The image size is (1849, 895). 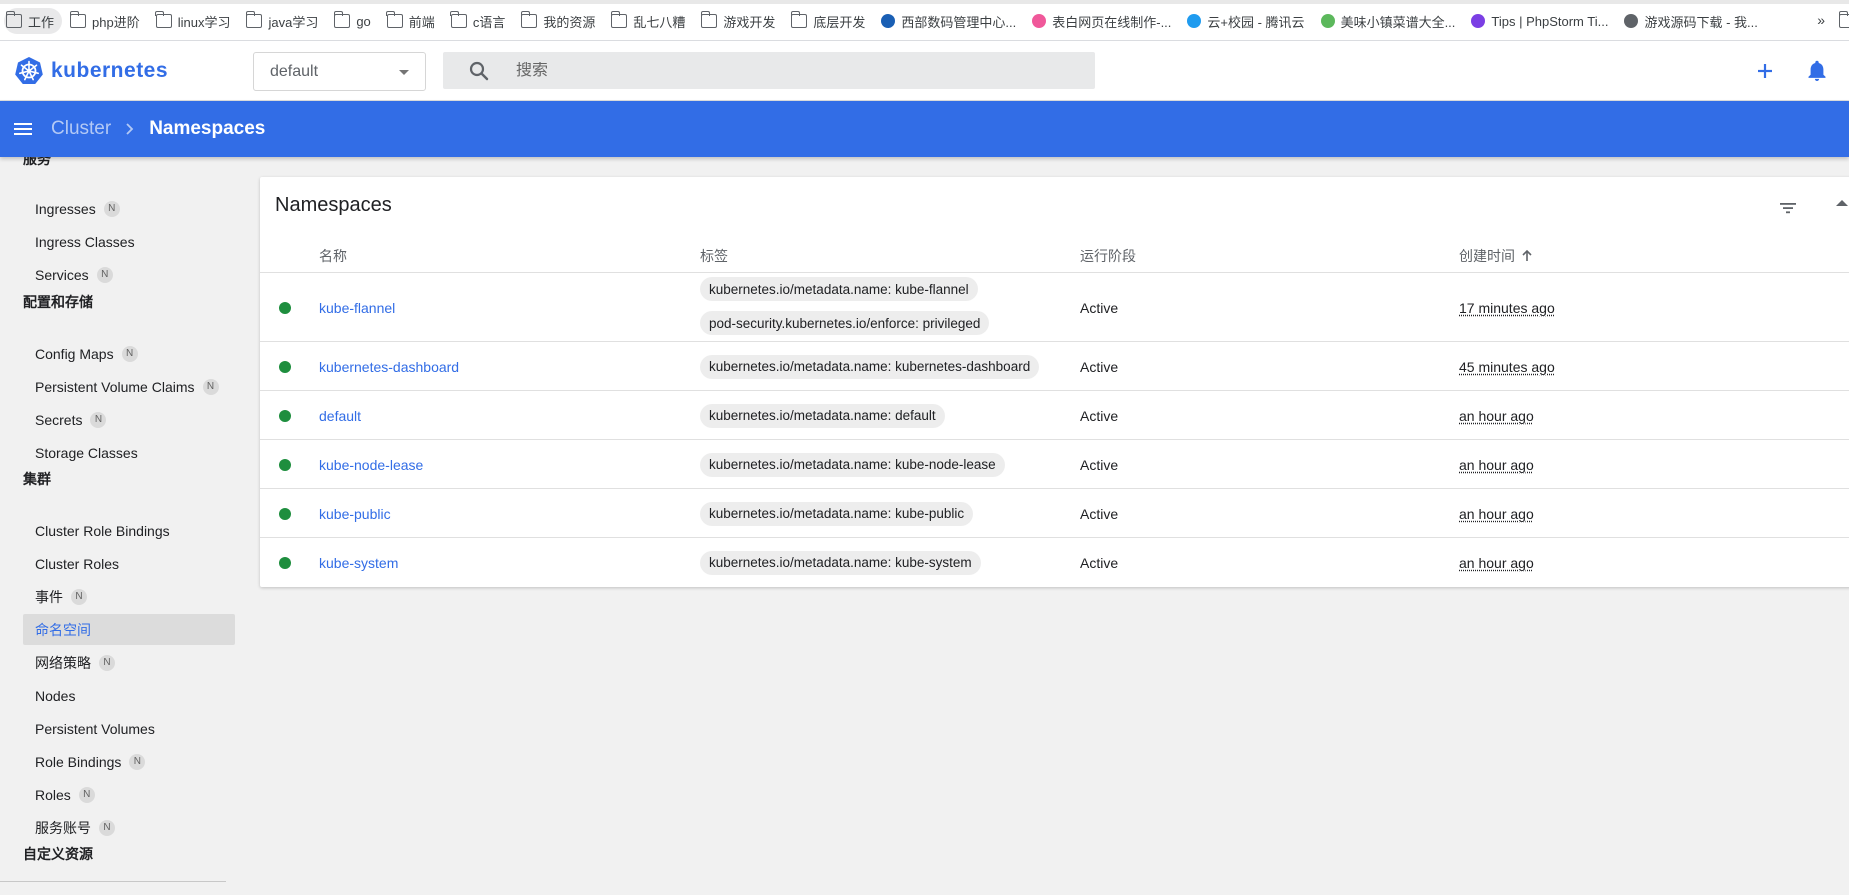 What do you see at coordinates (1507, 307) in the screenshot?
I see `created-time: 17 minutes ago` at bounding box center [1507, 307].